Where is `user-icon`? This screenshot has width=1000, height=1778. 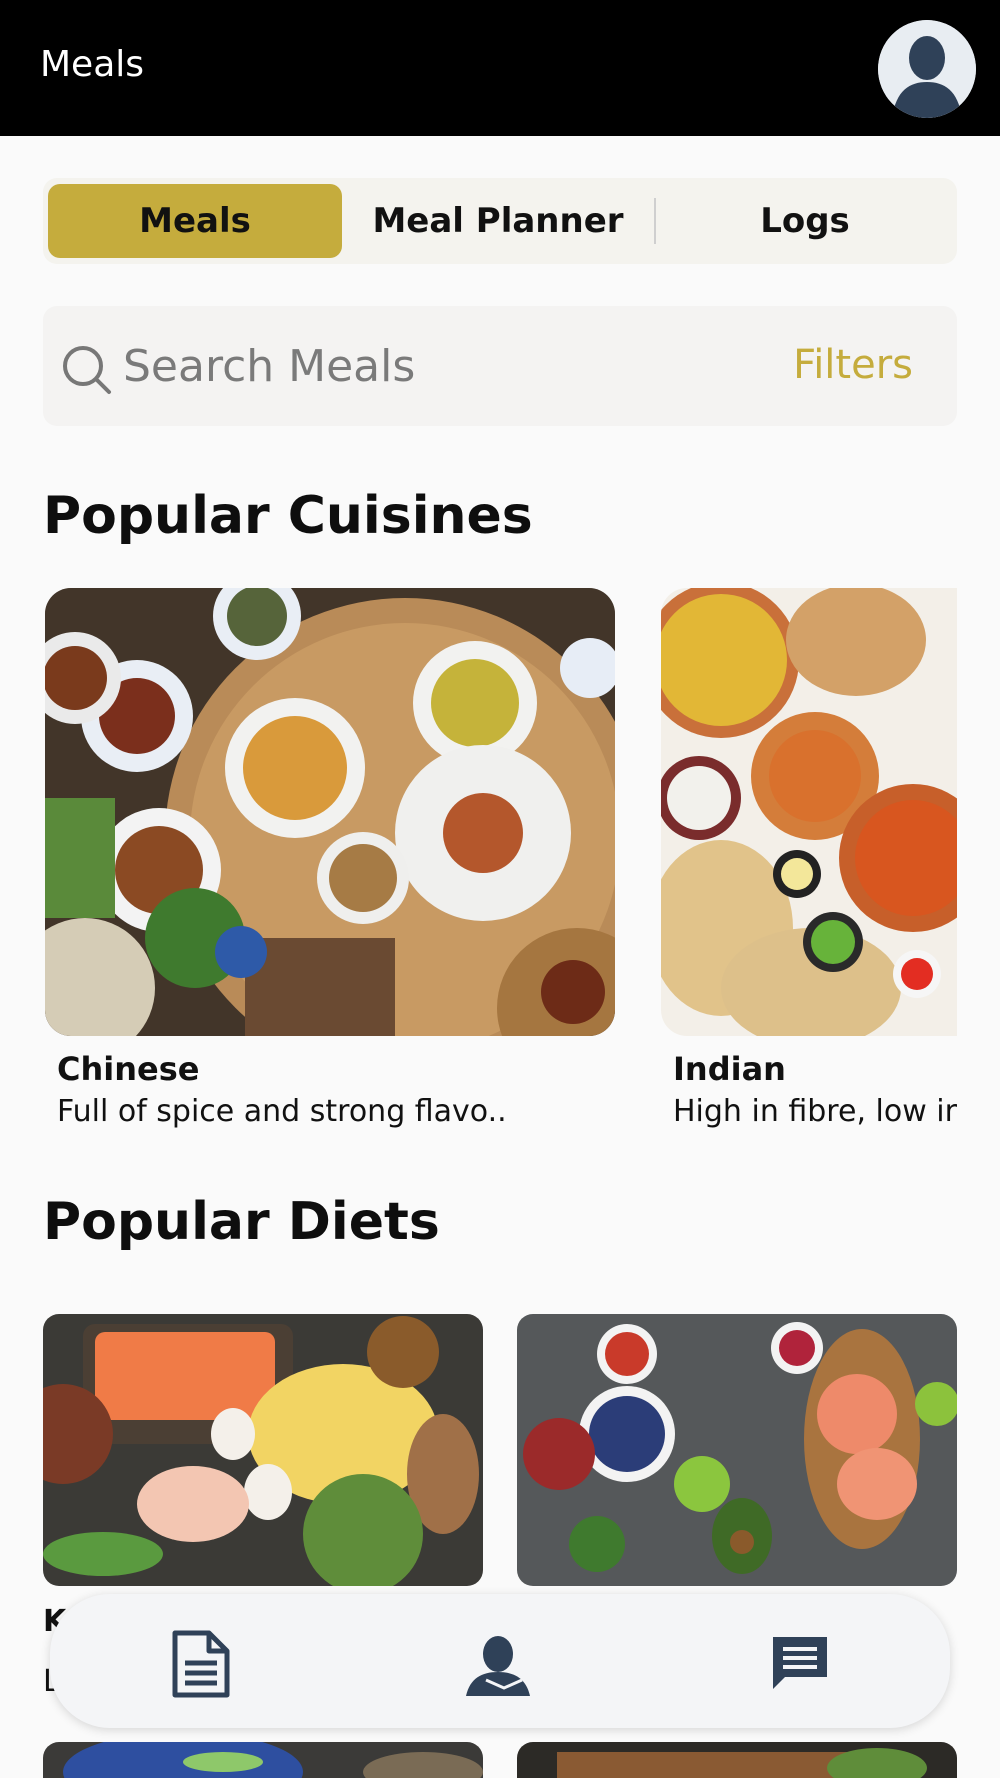
user-icon is located at coordinates (498, 1666).